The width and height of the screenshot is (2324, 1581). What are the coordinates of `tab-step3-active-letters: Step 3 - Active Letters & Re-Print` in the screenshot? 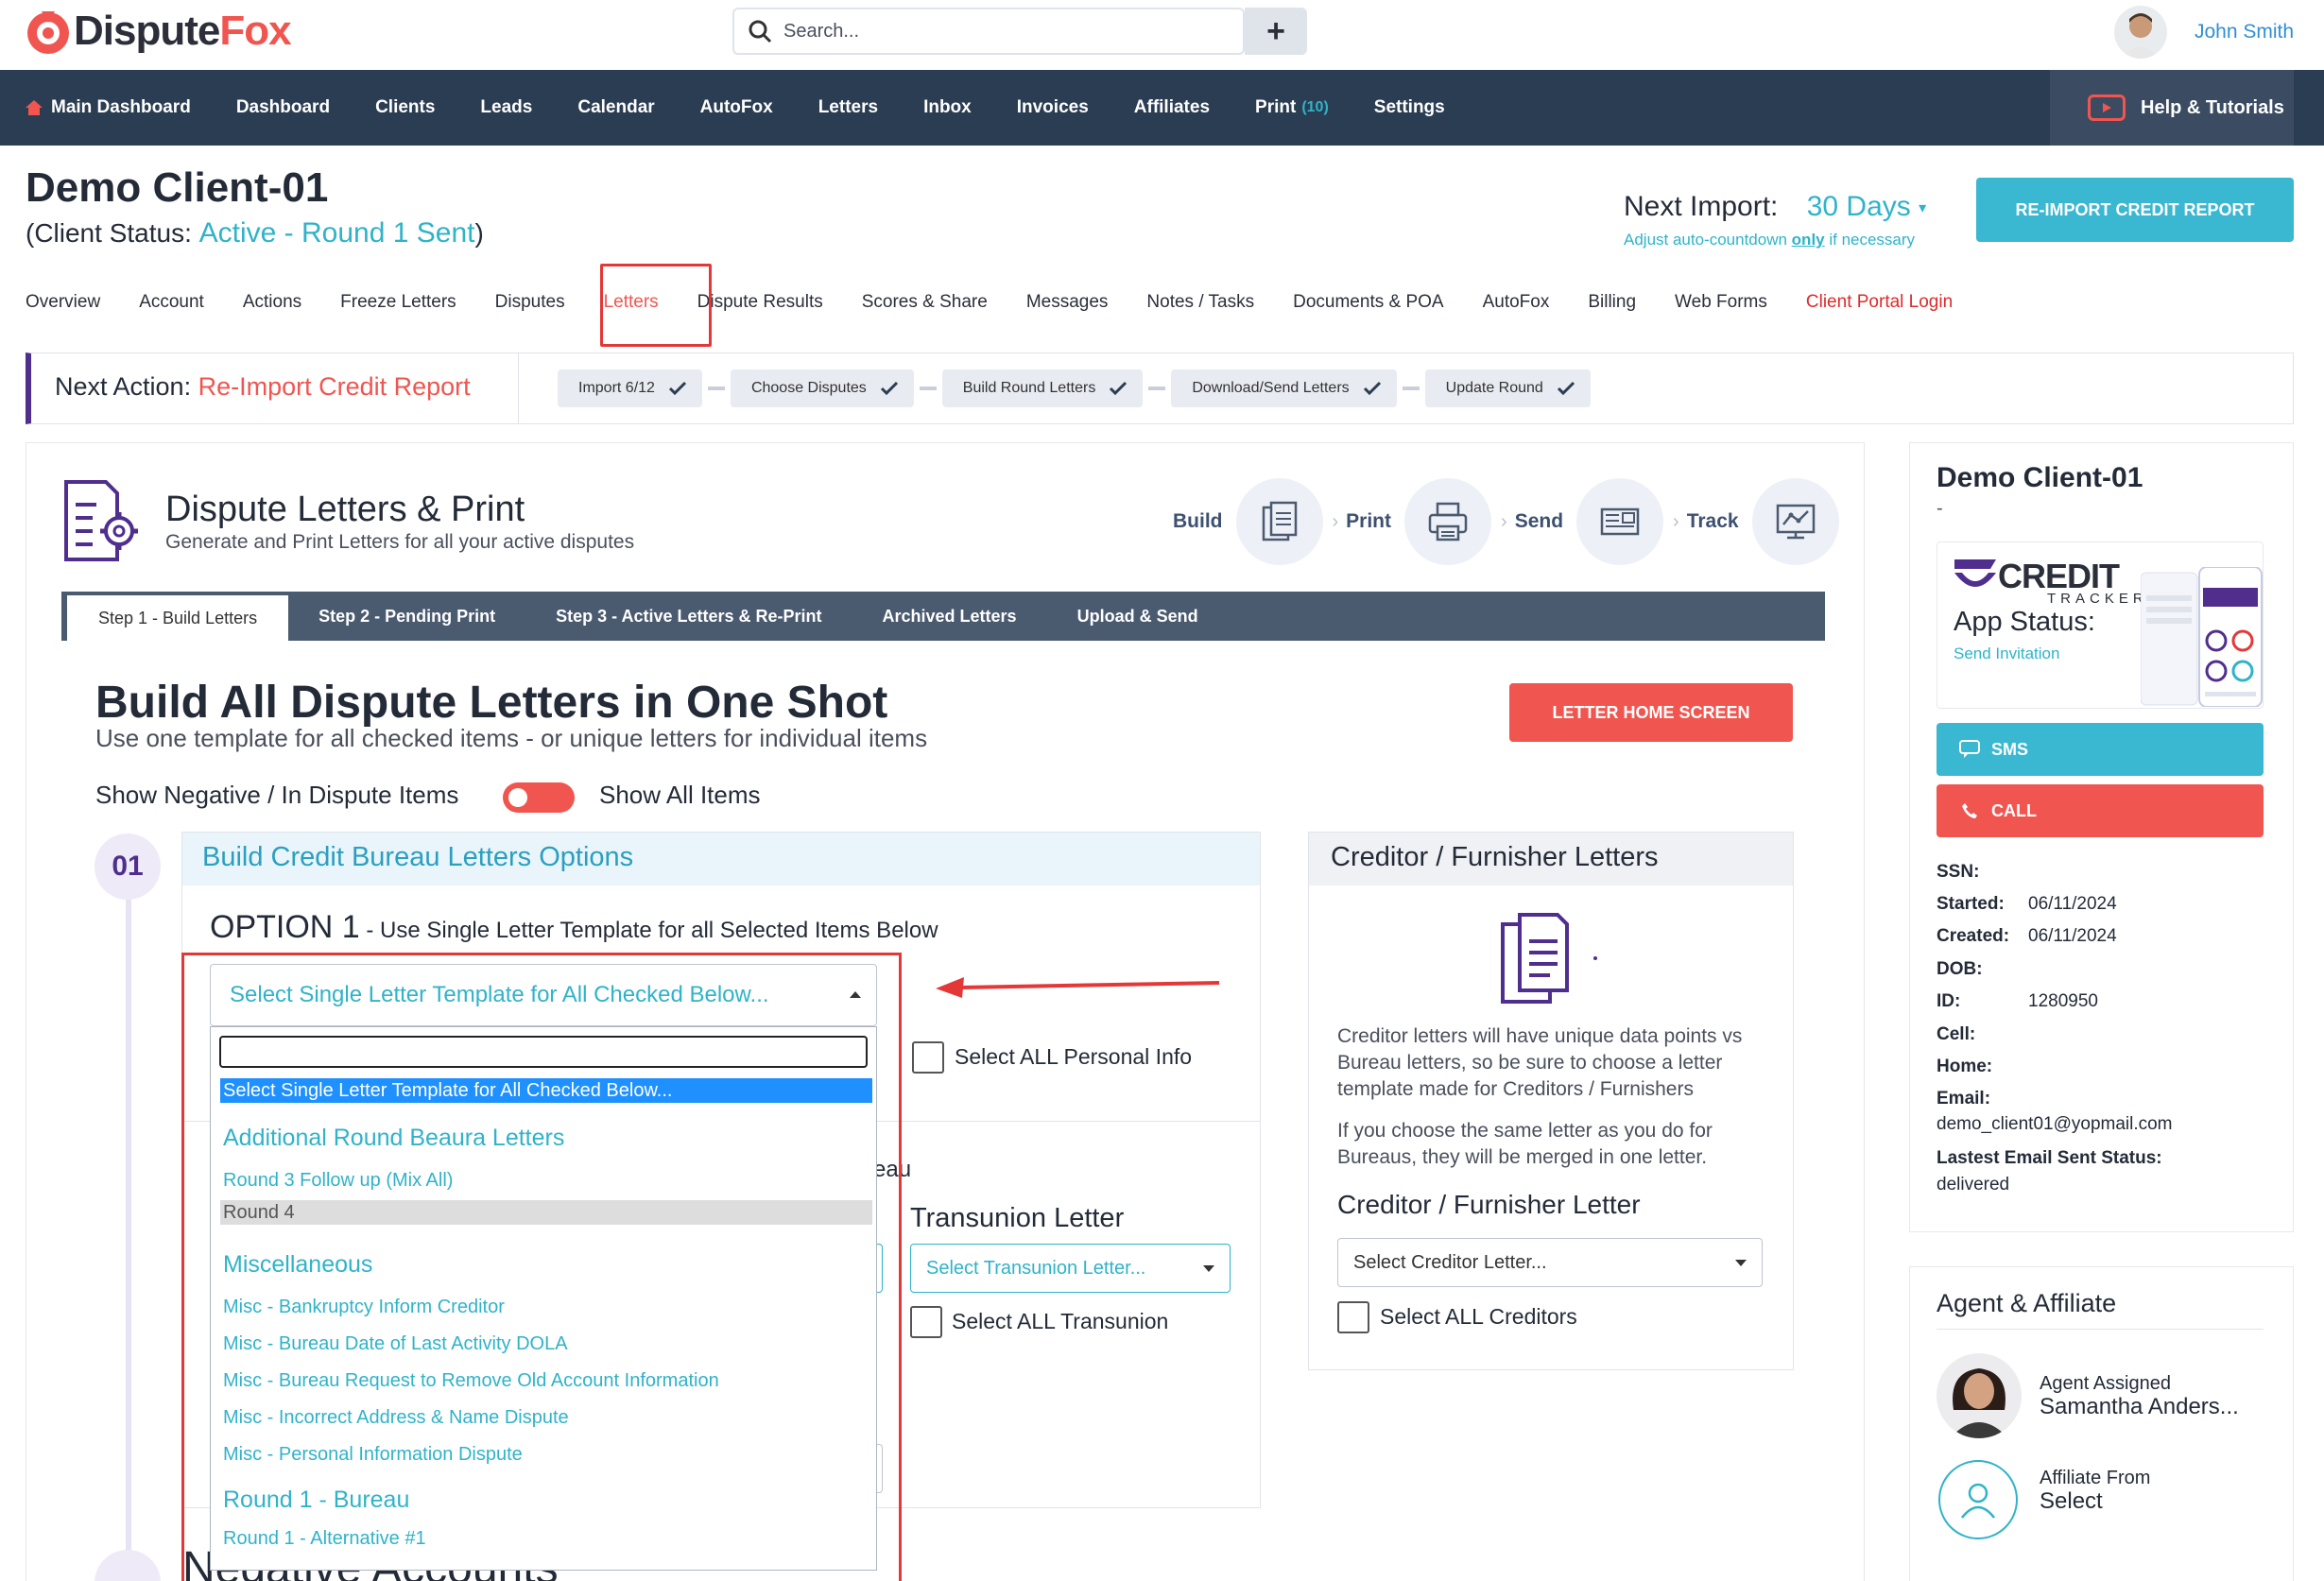 It's located at (688, 616).